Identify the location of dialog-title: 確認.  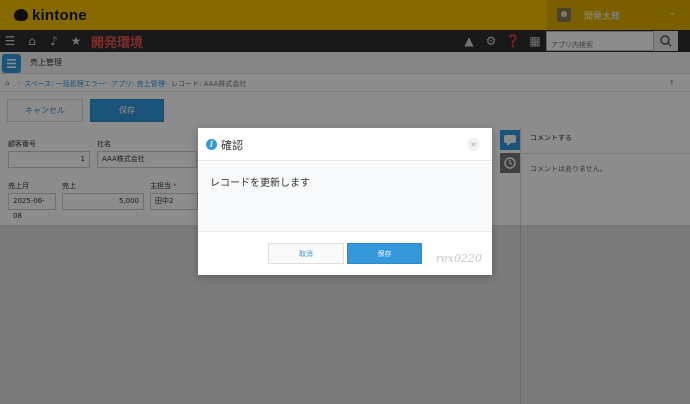
(232, 145).